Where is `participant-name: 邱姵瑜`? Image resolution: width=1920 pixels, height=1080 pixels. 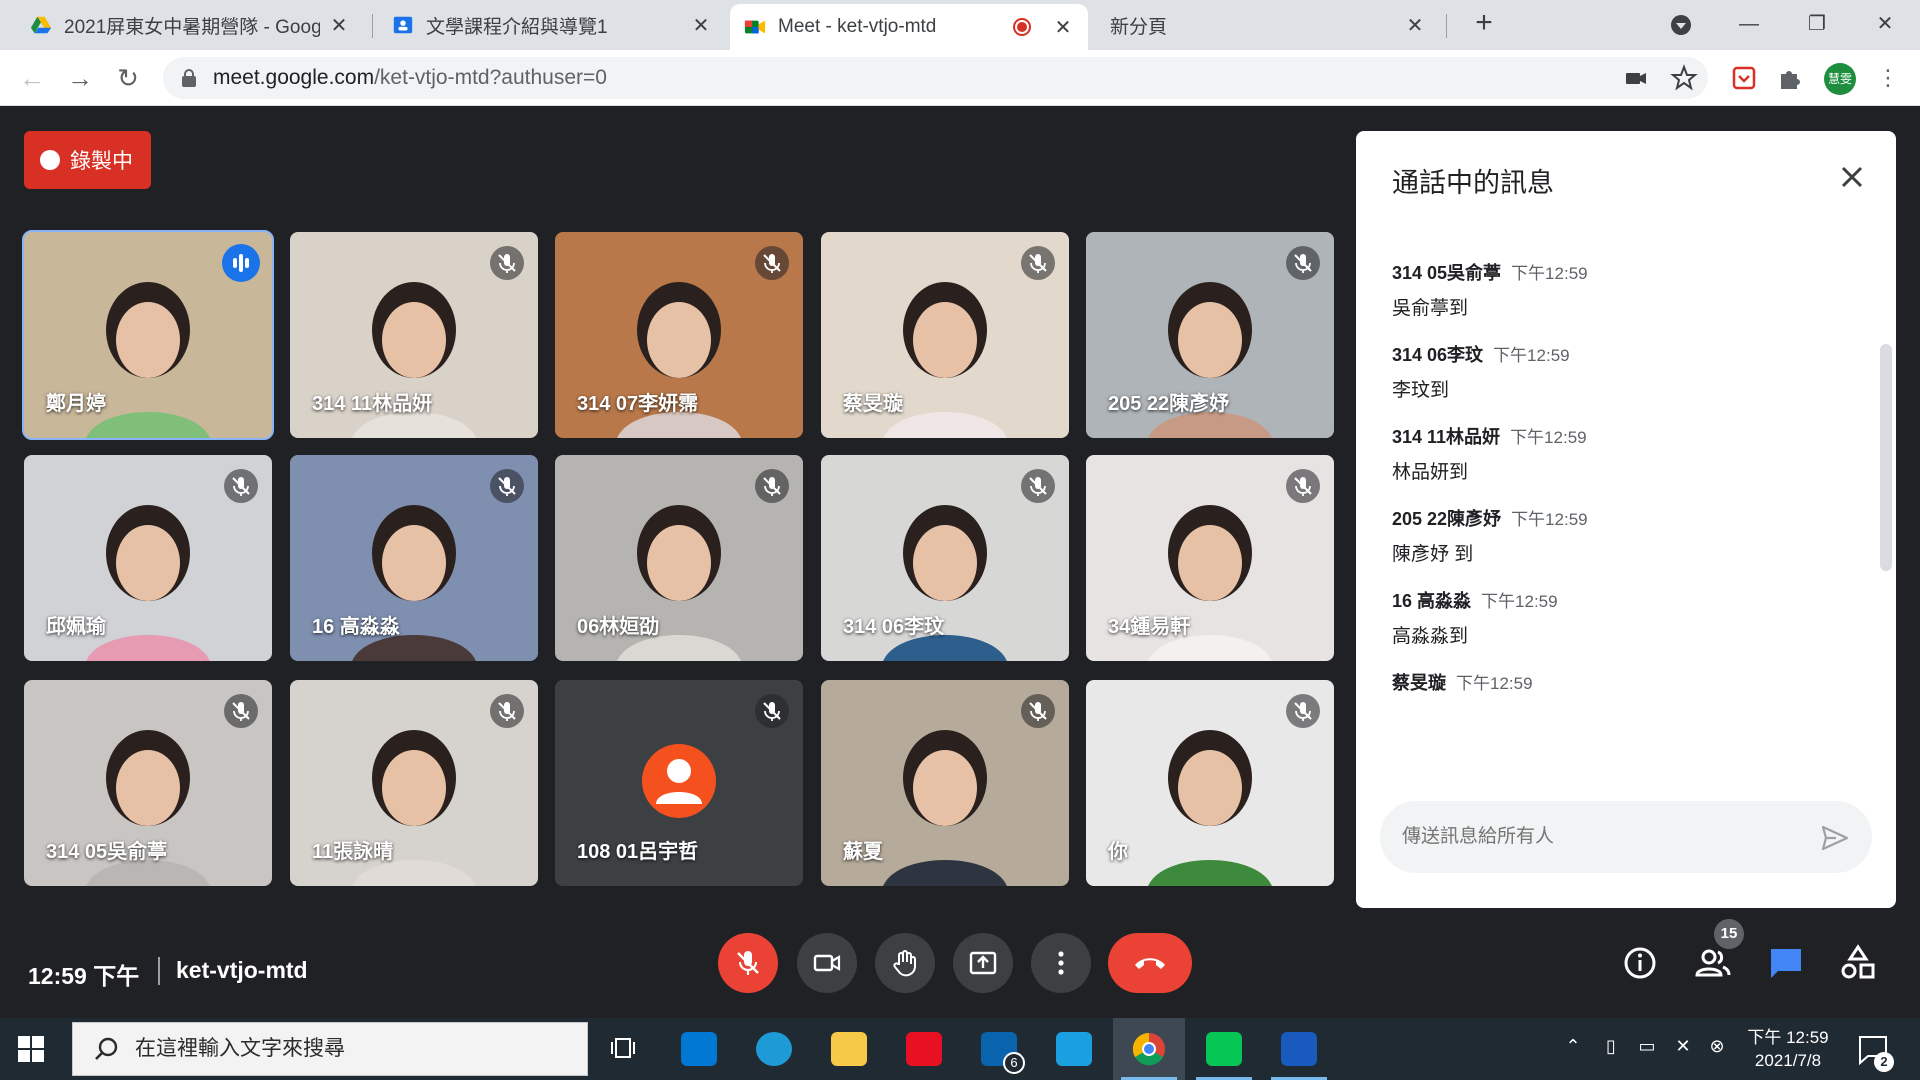 participant-name: 邱姵瑜 is located at coordinates (76, 627).